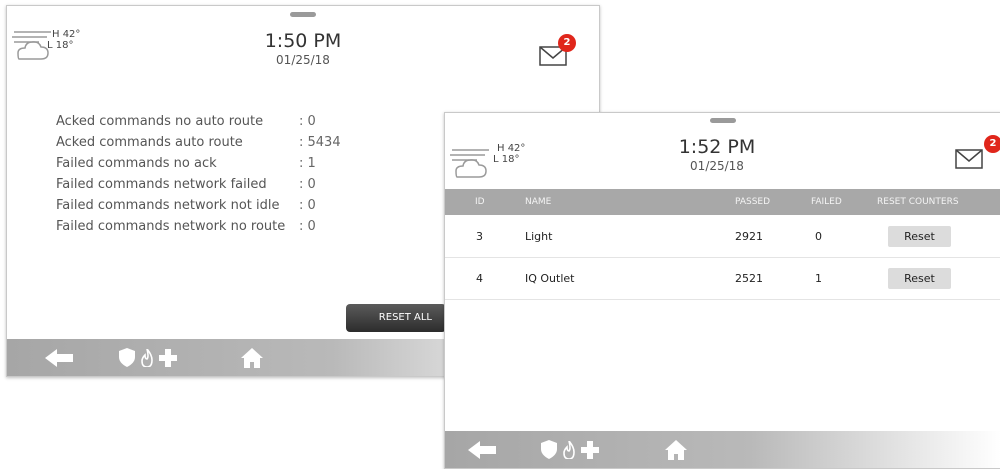 This screenshot has height=469, width=1000. I want to click on cell-id: 4, so click(479, 278).